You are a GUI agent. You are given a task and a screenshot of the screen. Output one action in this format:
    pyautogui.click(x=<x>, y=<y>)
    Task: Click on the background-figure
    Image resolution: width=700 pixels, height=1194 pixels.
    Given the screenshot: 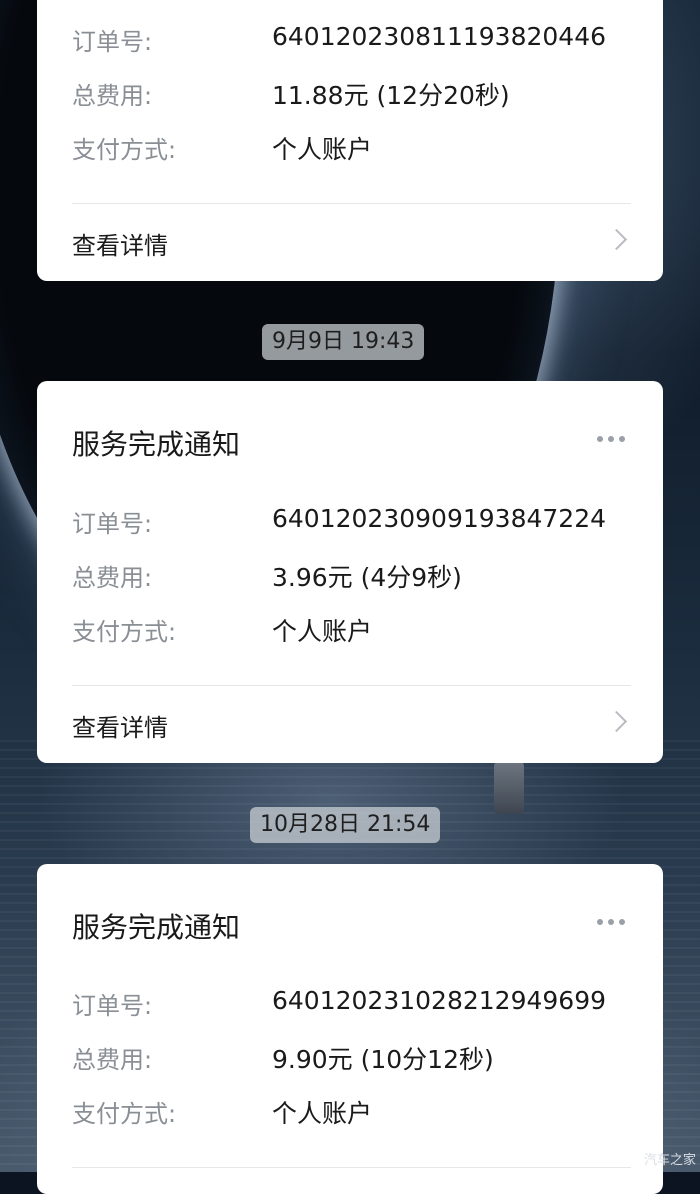 What is the action you would take?
    pyautogui.click(x=509, y=788)
    